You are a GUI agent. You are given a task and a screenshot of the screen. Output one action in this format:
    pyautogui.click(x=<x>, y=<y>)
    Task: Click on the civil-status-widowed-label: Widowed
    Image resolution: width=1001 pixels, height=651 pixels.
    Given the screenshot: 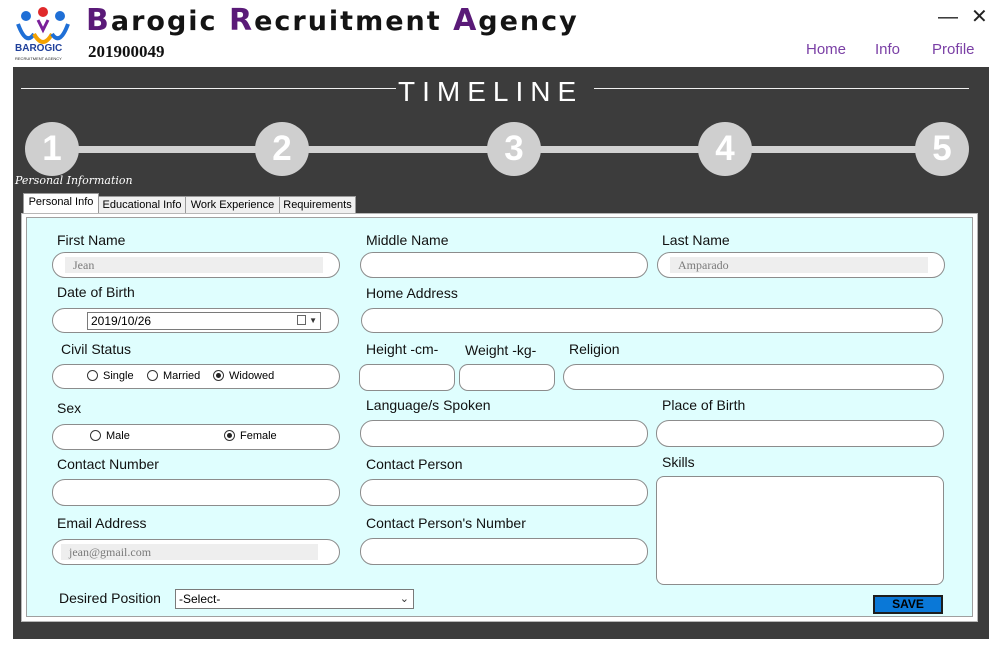 What is the action you would take?
    pyautogui.click(x=252, y=376)
    